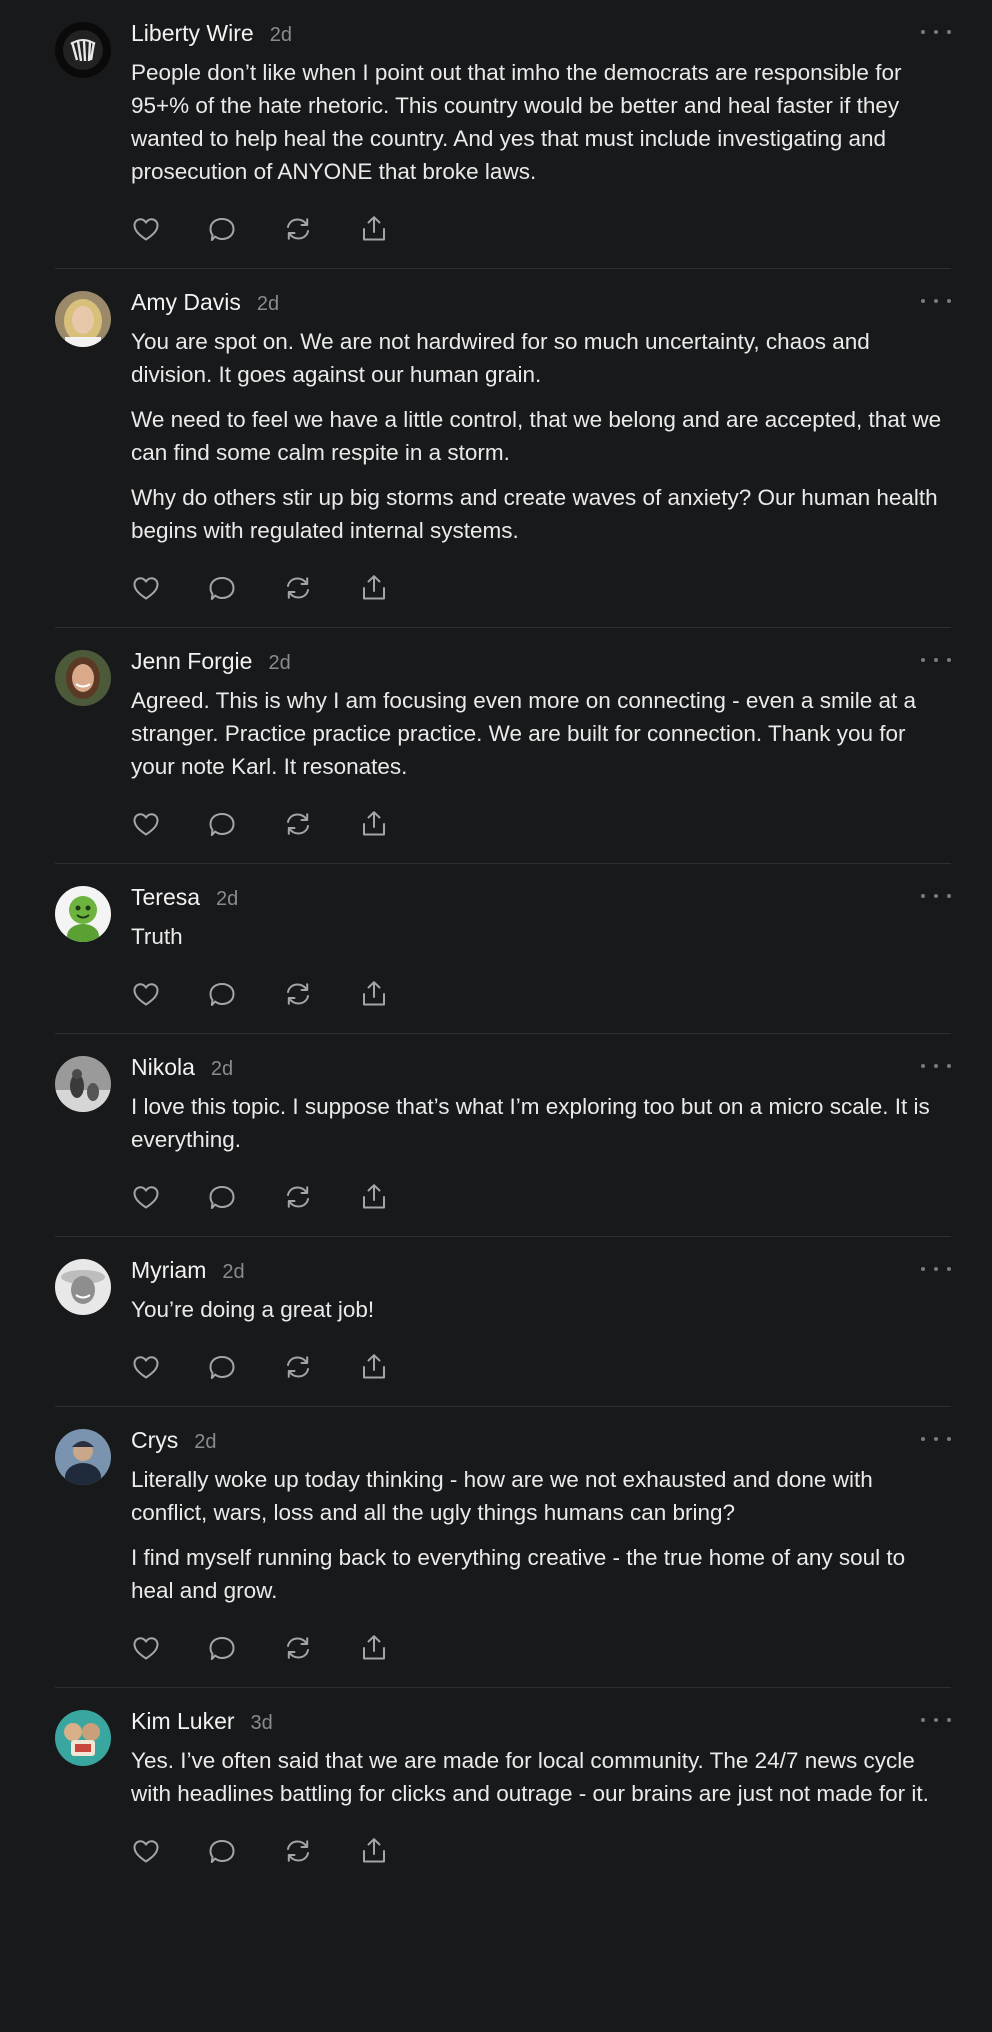 Image resolution: width=992 pixels, height=2032 pixels. Describe the element at coordinates (168, 1270) in the screenshot. I see `author-name: Myriam` at that location.